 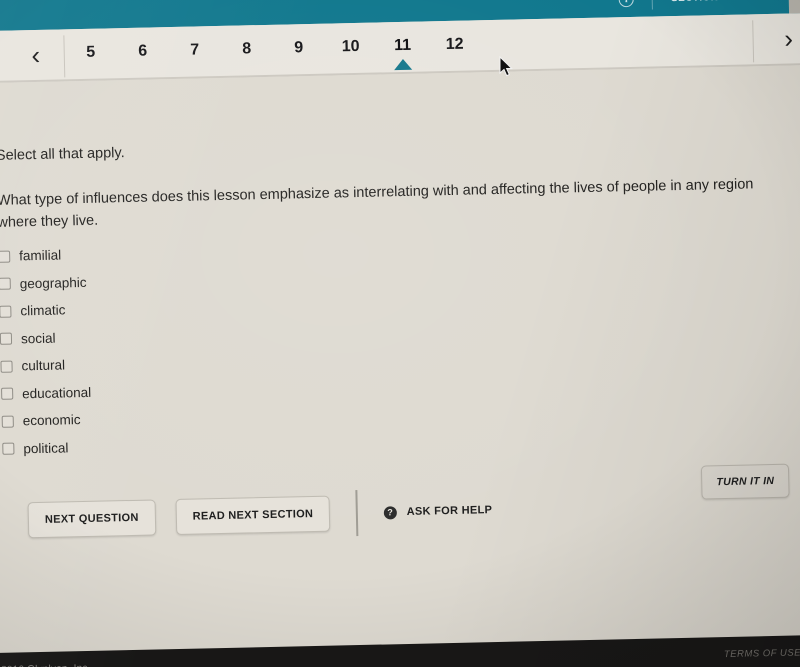 What do you see at coordinates (747, 0) in the screenshot?
I see `section-total: 5` at bounding box center [747, 0].